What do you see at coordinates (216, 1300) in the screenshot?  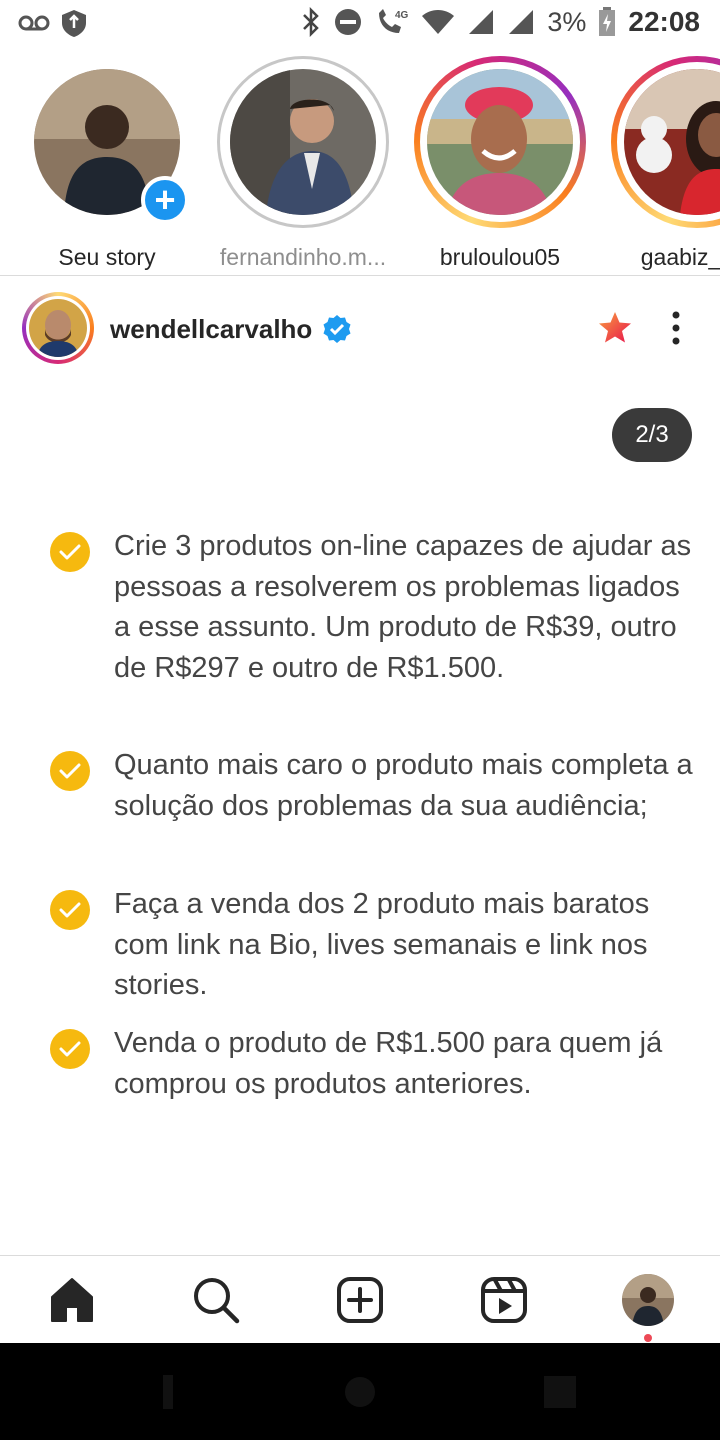 I see `search-icon` at bounding box center [216, 1300].